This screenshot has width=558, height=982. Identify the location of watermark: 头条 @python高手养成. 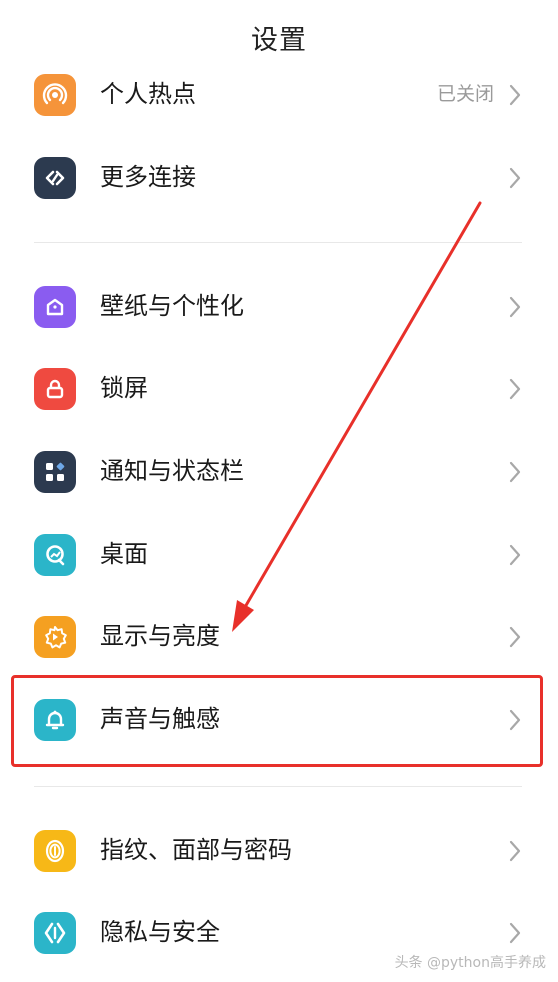
(470, 963).